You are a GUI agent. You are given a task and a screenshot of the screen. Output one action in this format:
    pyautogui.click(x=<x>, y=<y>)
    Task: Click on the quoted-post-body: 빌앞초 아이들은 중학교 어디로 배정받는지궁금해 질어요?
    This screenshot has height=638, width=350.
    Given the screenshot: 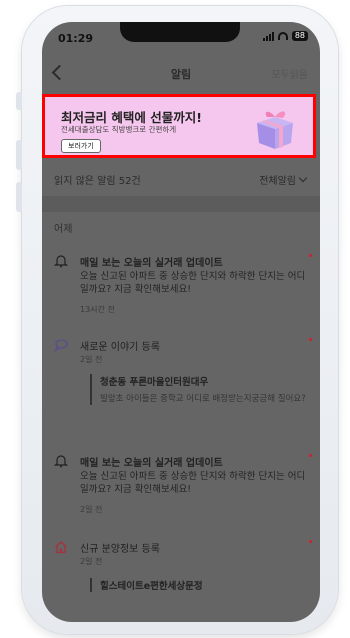 What is the action you would take?
    pyautogui.click(x=203, y=399)
    